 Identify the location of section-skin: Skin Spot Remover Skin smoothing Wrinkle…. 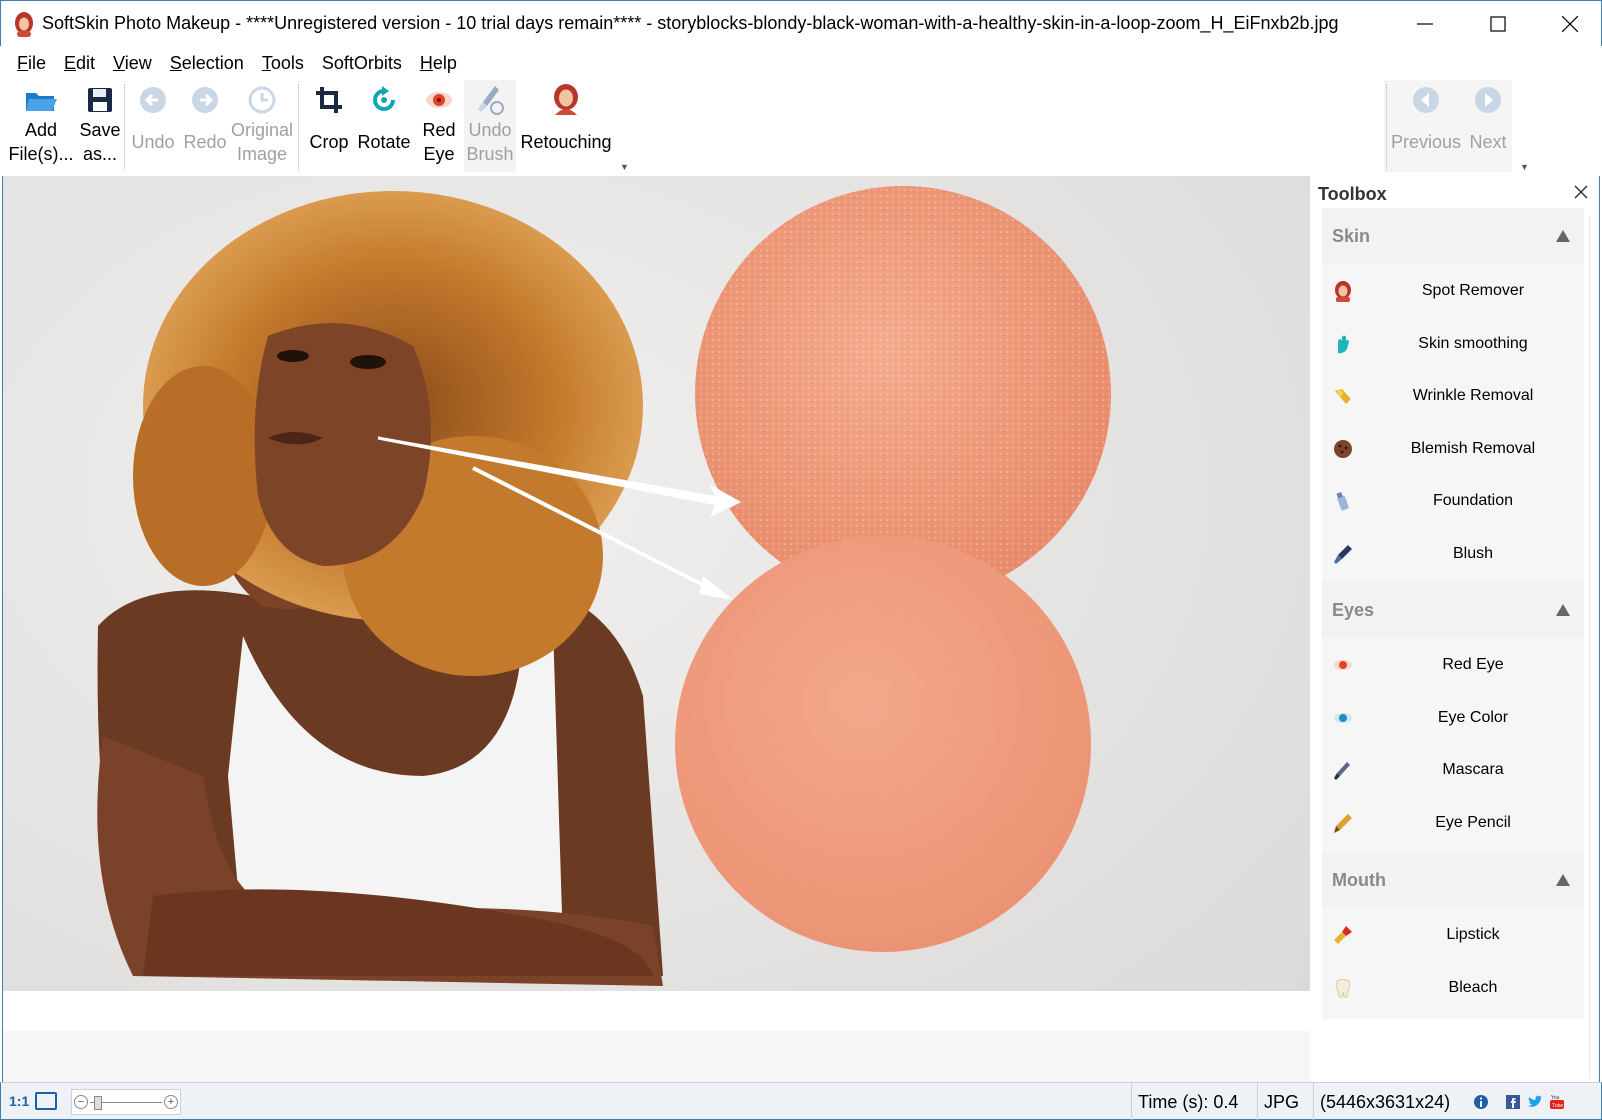
(1453, 397).